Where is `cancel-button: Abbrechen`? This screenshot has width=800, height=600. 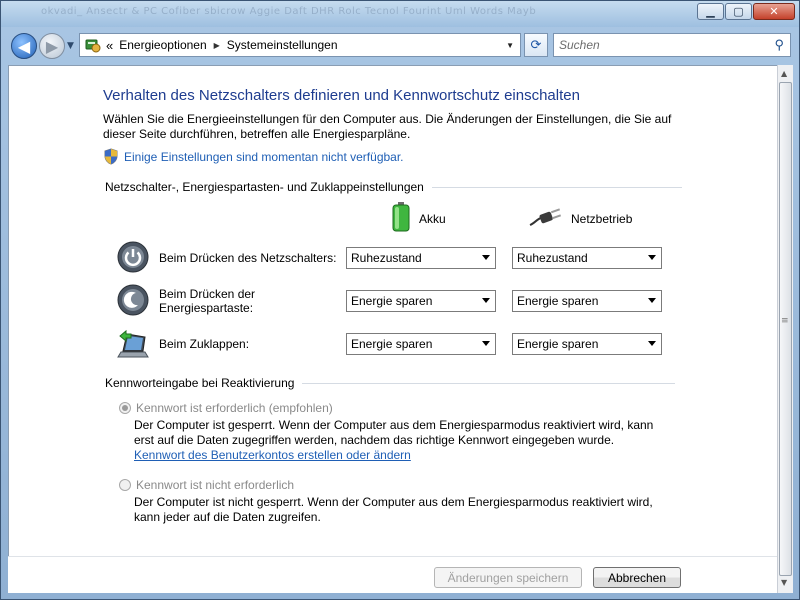 cancel-button: Abbrechen is located at coordinates (637, 577).